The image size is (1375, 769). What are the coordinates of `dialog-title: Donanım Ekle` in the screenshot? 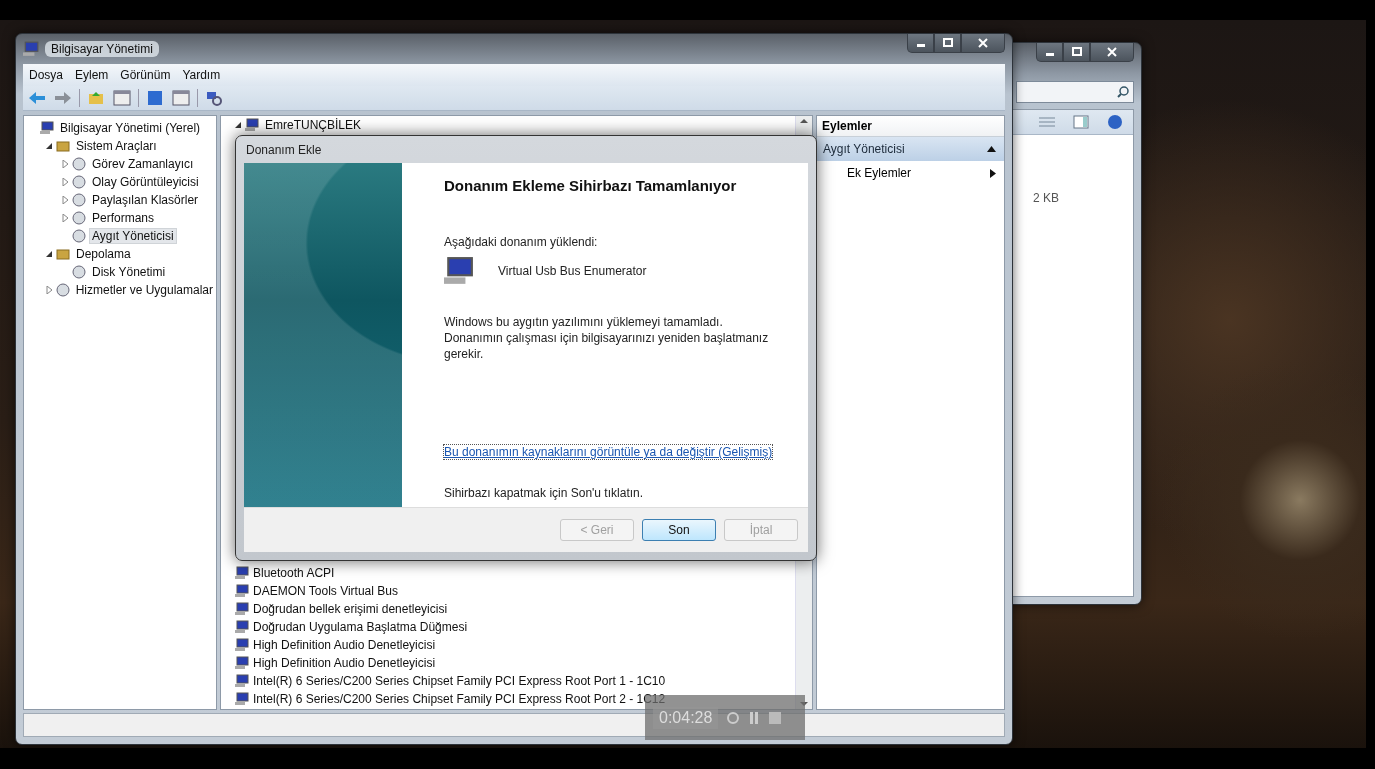 It's located at (284, 150).